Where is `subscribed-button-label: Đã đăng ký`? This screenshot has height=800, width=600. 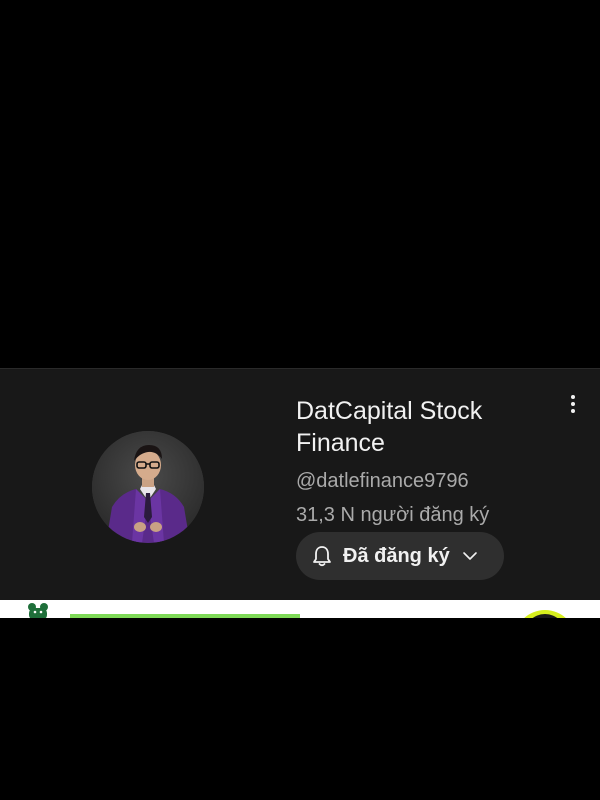 subscribed-button-label: Đã đăng ký is located at coordinates (396, 555).